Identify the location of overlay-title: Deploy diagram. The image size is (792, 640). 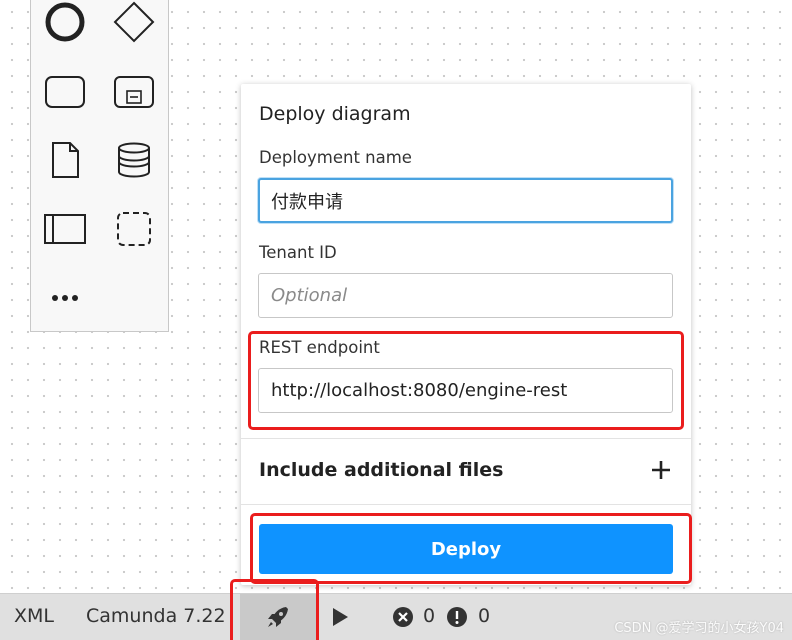
(335, 114).